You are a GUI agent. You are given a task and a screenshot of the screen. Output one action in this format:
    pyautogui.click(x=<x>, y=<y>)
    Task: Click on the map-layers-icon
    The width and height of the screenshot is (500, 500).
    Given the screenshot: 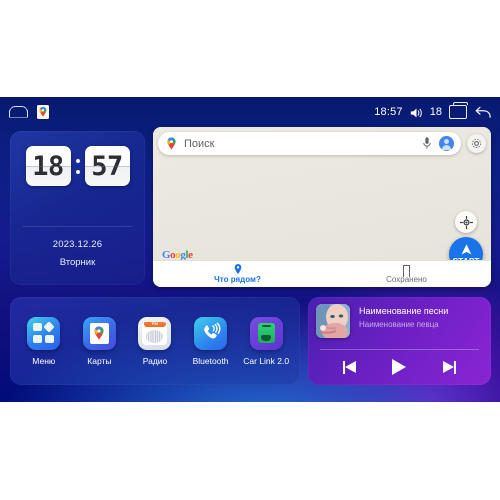 What is the action you would take?
    pyautogui.click(x=476, y=143)
    